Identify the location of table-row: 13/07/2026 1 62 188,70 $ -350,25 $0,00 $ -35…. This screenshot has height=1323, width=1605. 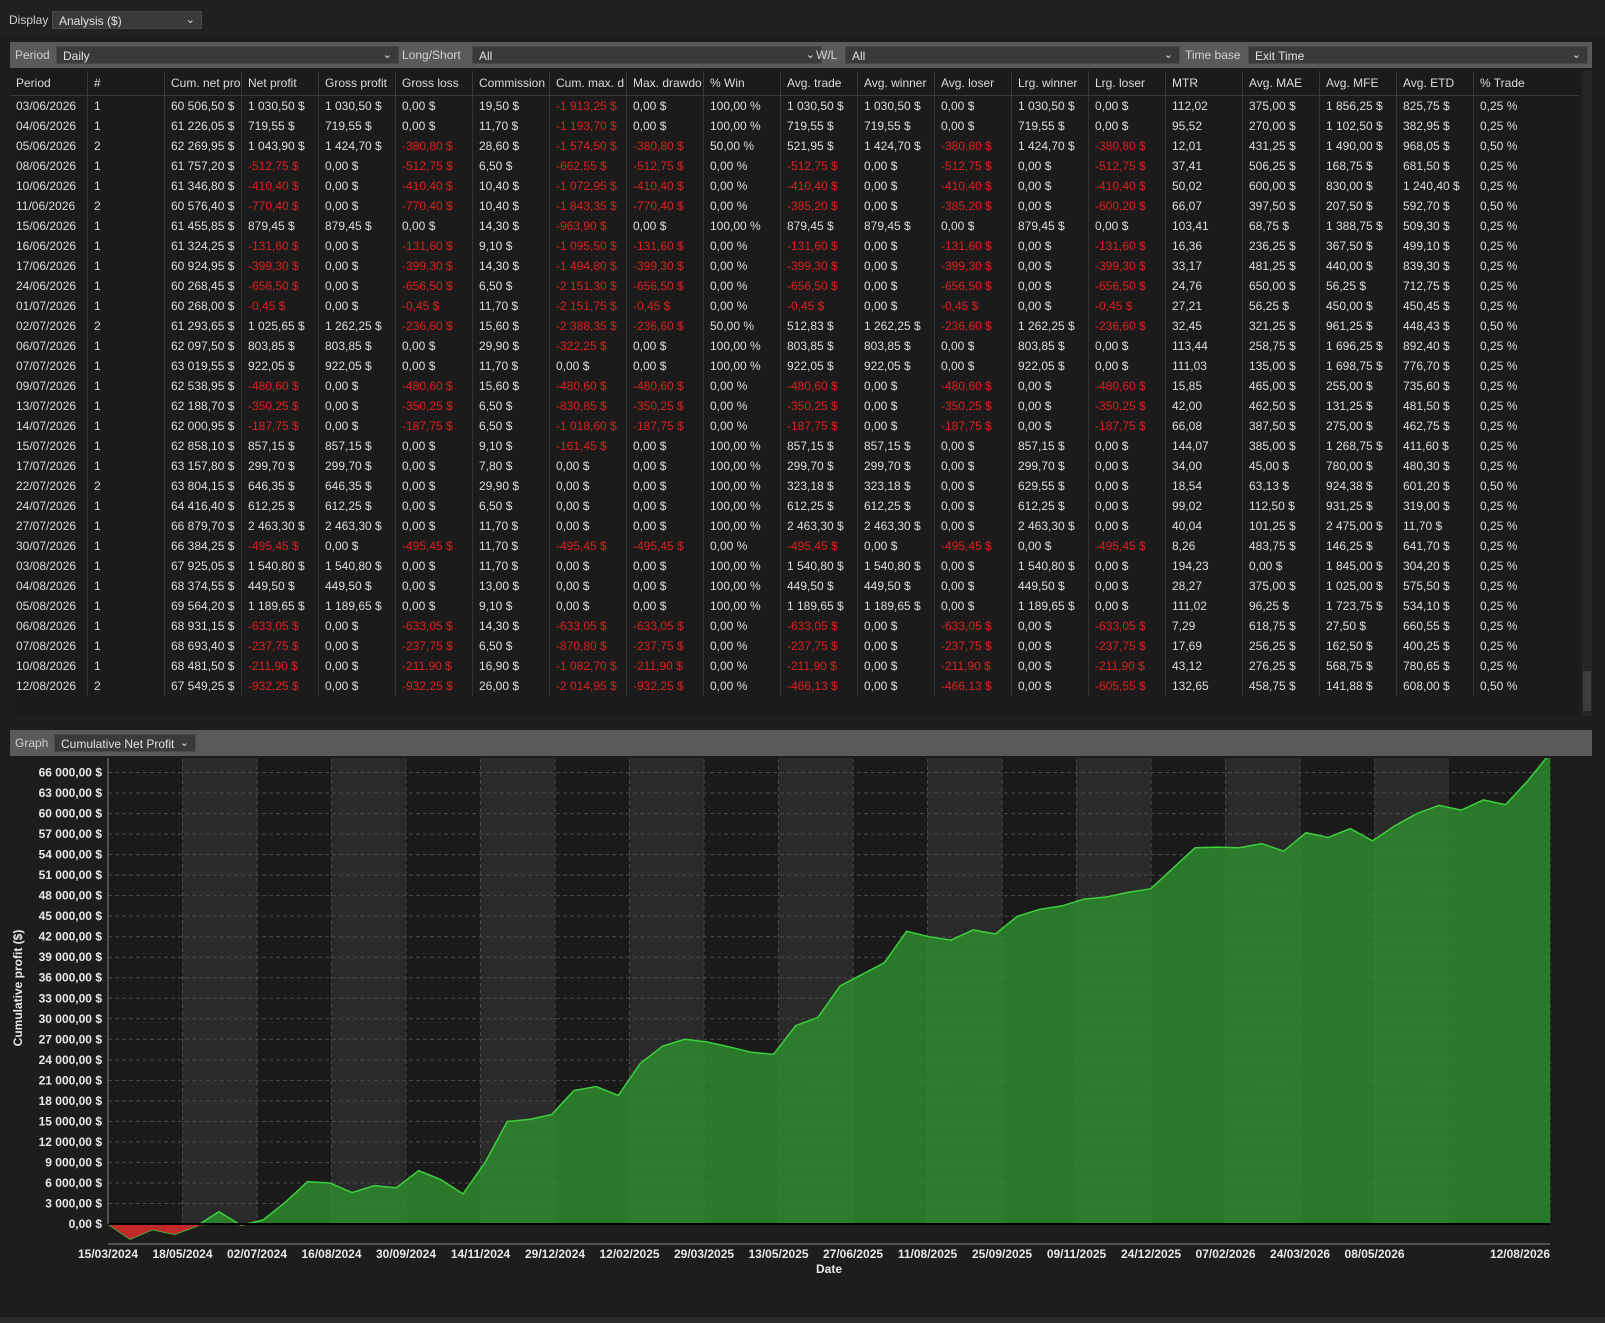
(794, 406).